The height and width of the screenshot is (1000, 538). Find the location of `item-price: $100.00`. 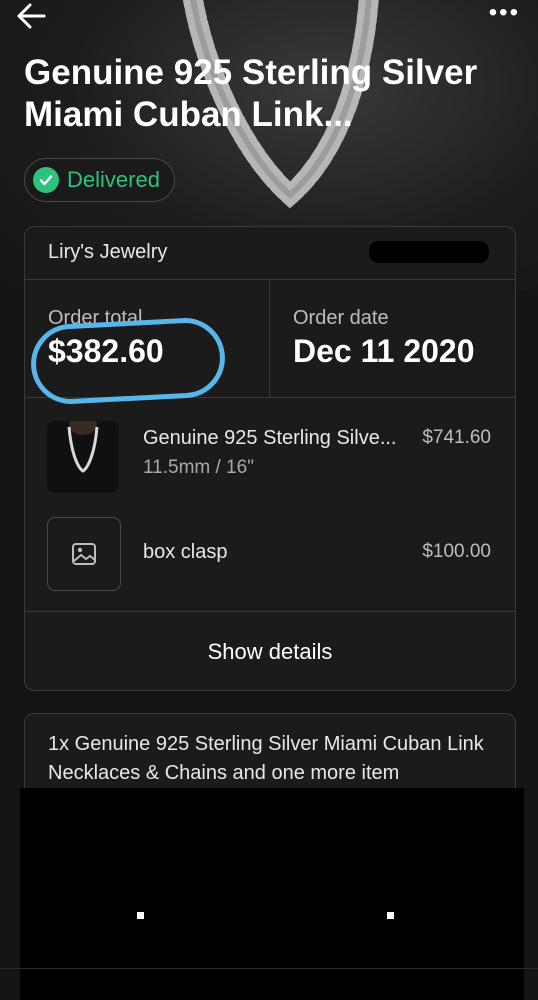

item-price: $100.00 is located at coordinates (456, 551).